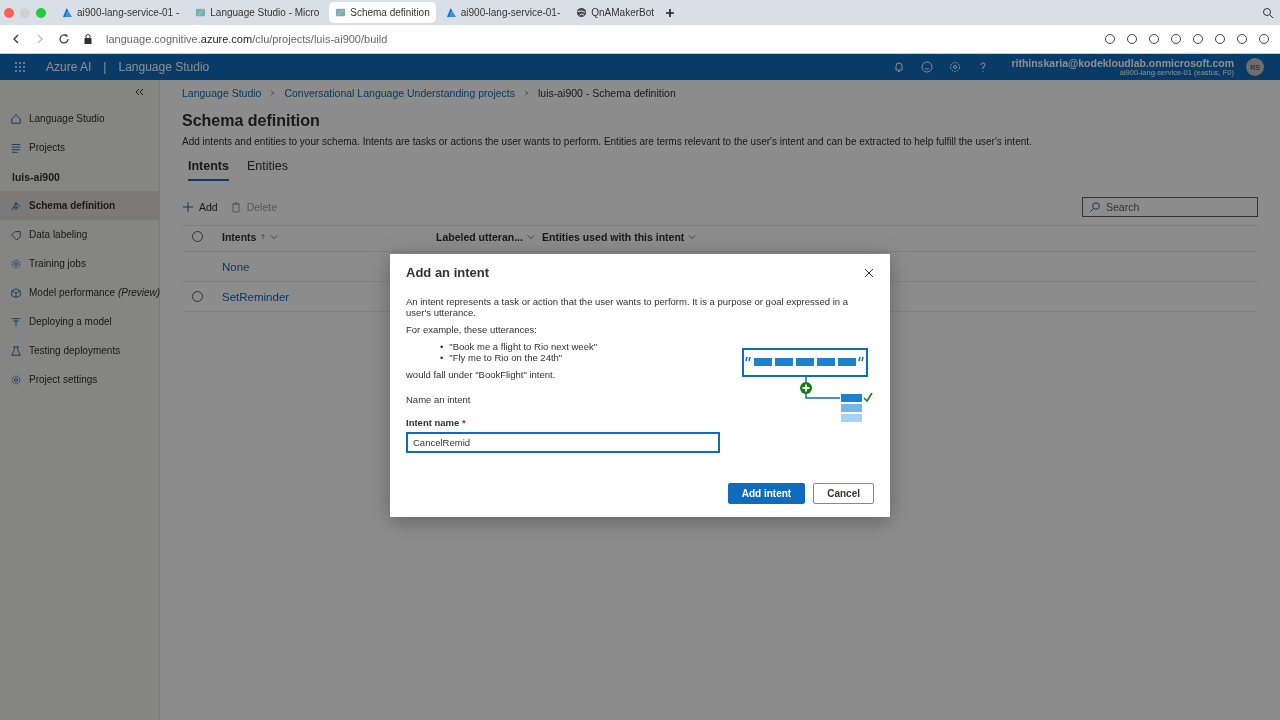 Image resolution: width=1280 pixels, height=720 pixels. Describe the element at coordinates (79, 118) in the screenshot. I see `sidebar-item: Language Studio` at that location.